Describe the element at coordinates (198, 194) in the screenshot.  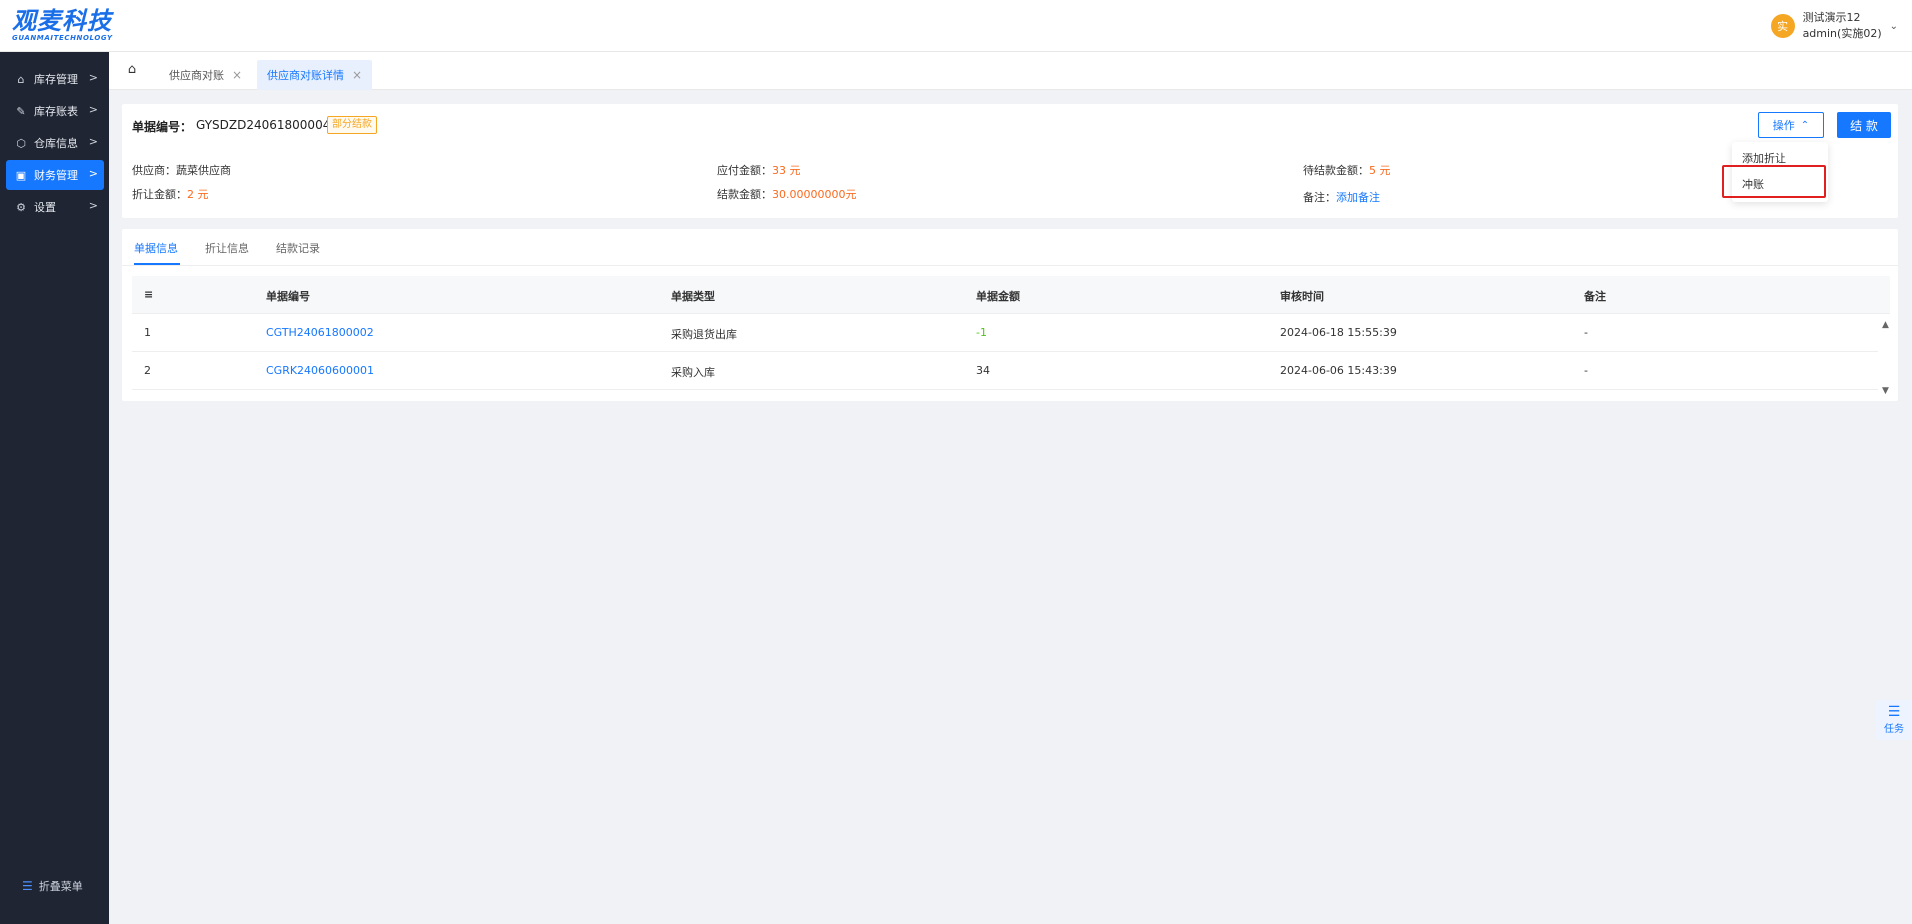
I see `discount-value: 2 元` at that location.